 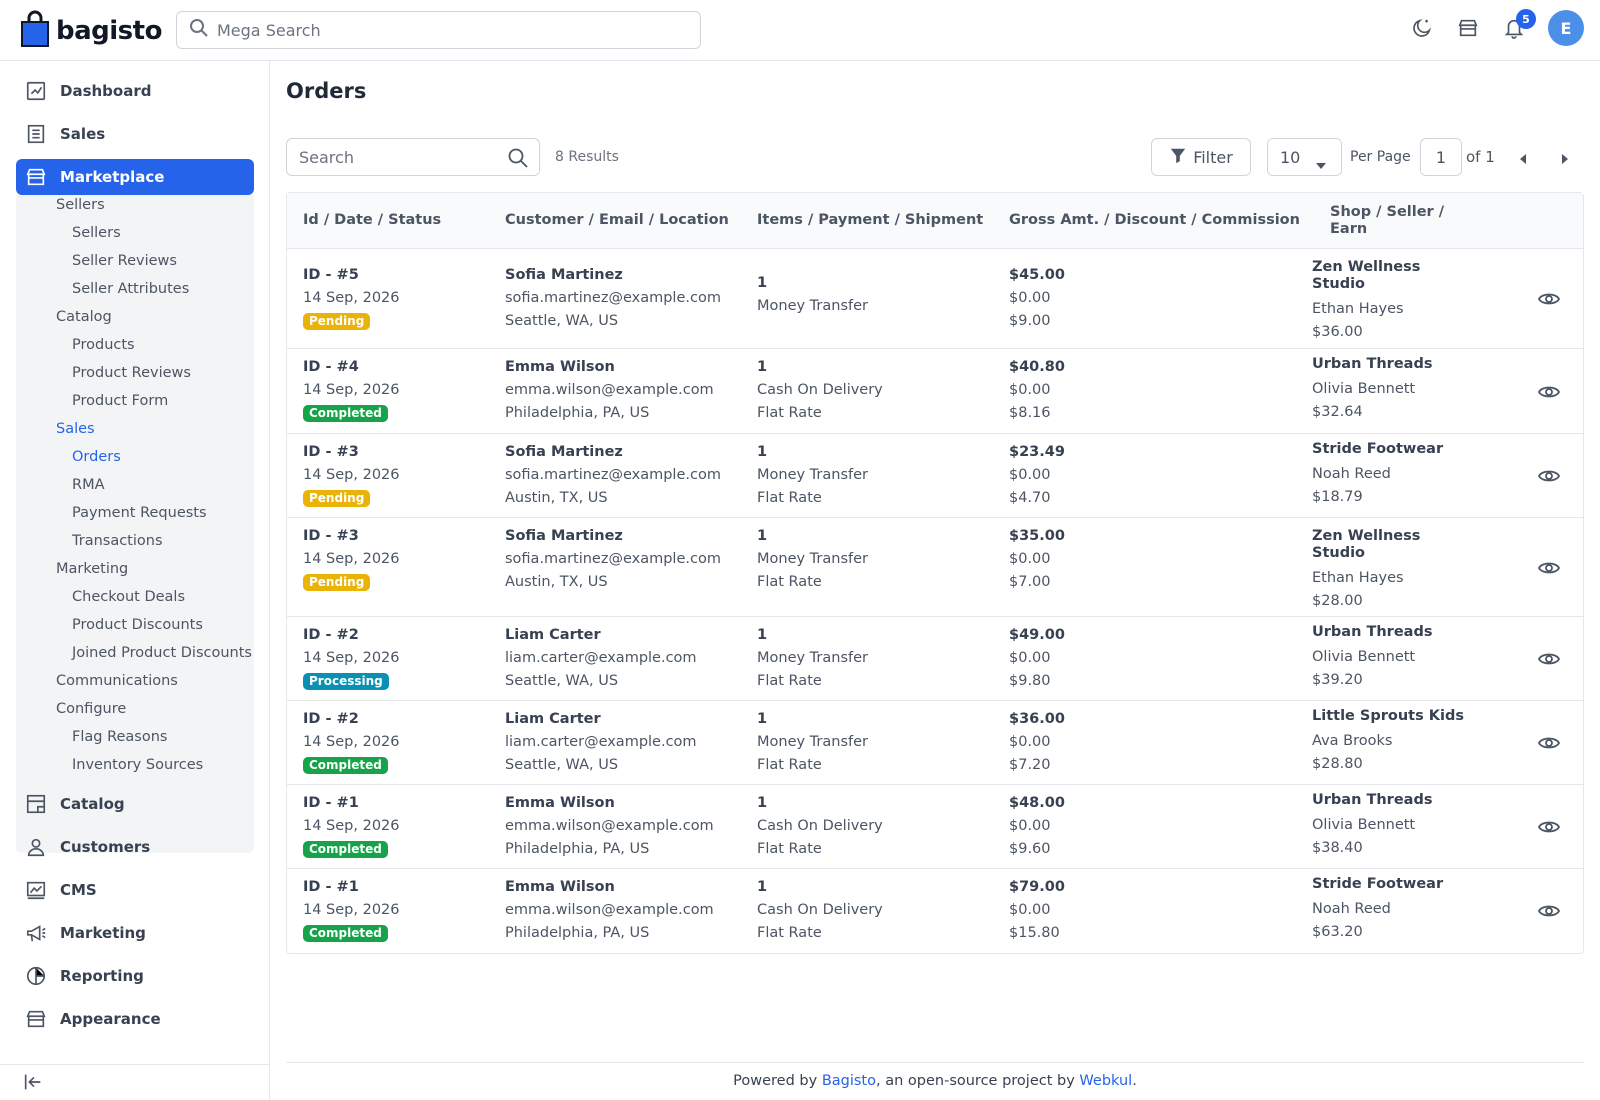 What do you see at coordinates (1523, 159) in the screenshot?
I see `previous-page-icon` at bounding box center [1523, 159].